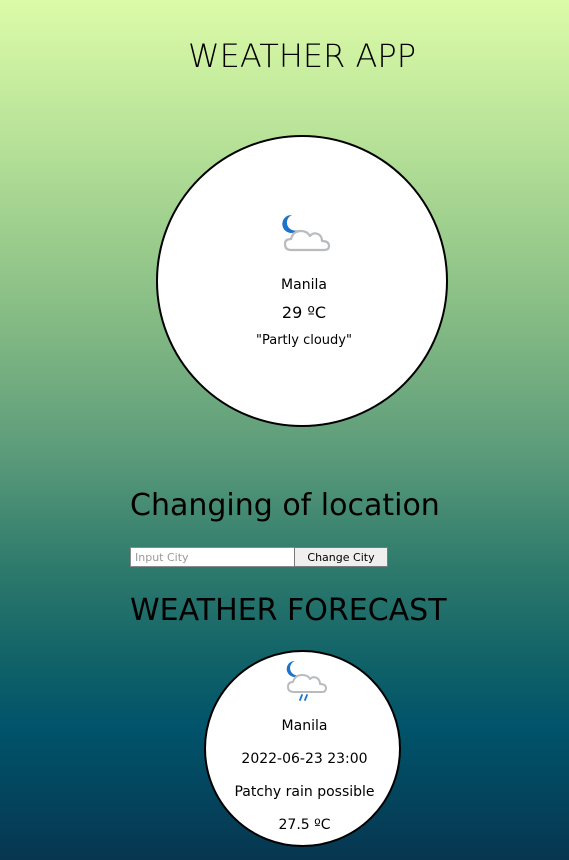 This screenshot has height=860, width=569. What do you see at coordinates (304, 726) in the screenshot?
I see `forecast-city: Manila` at bounding box center [304, 726].